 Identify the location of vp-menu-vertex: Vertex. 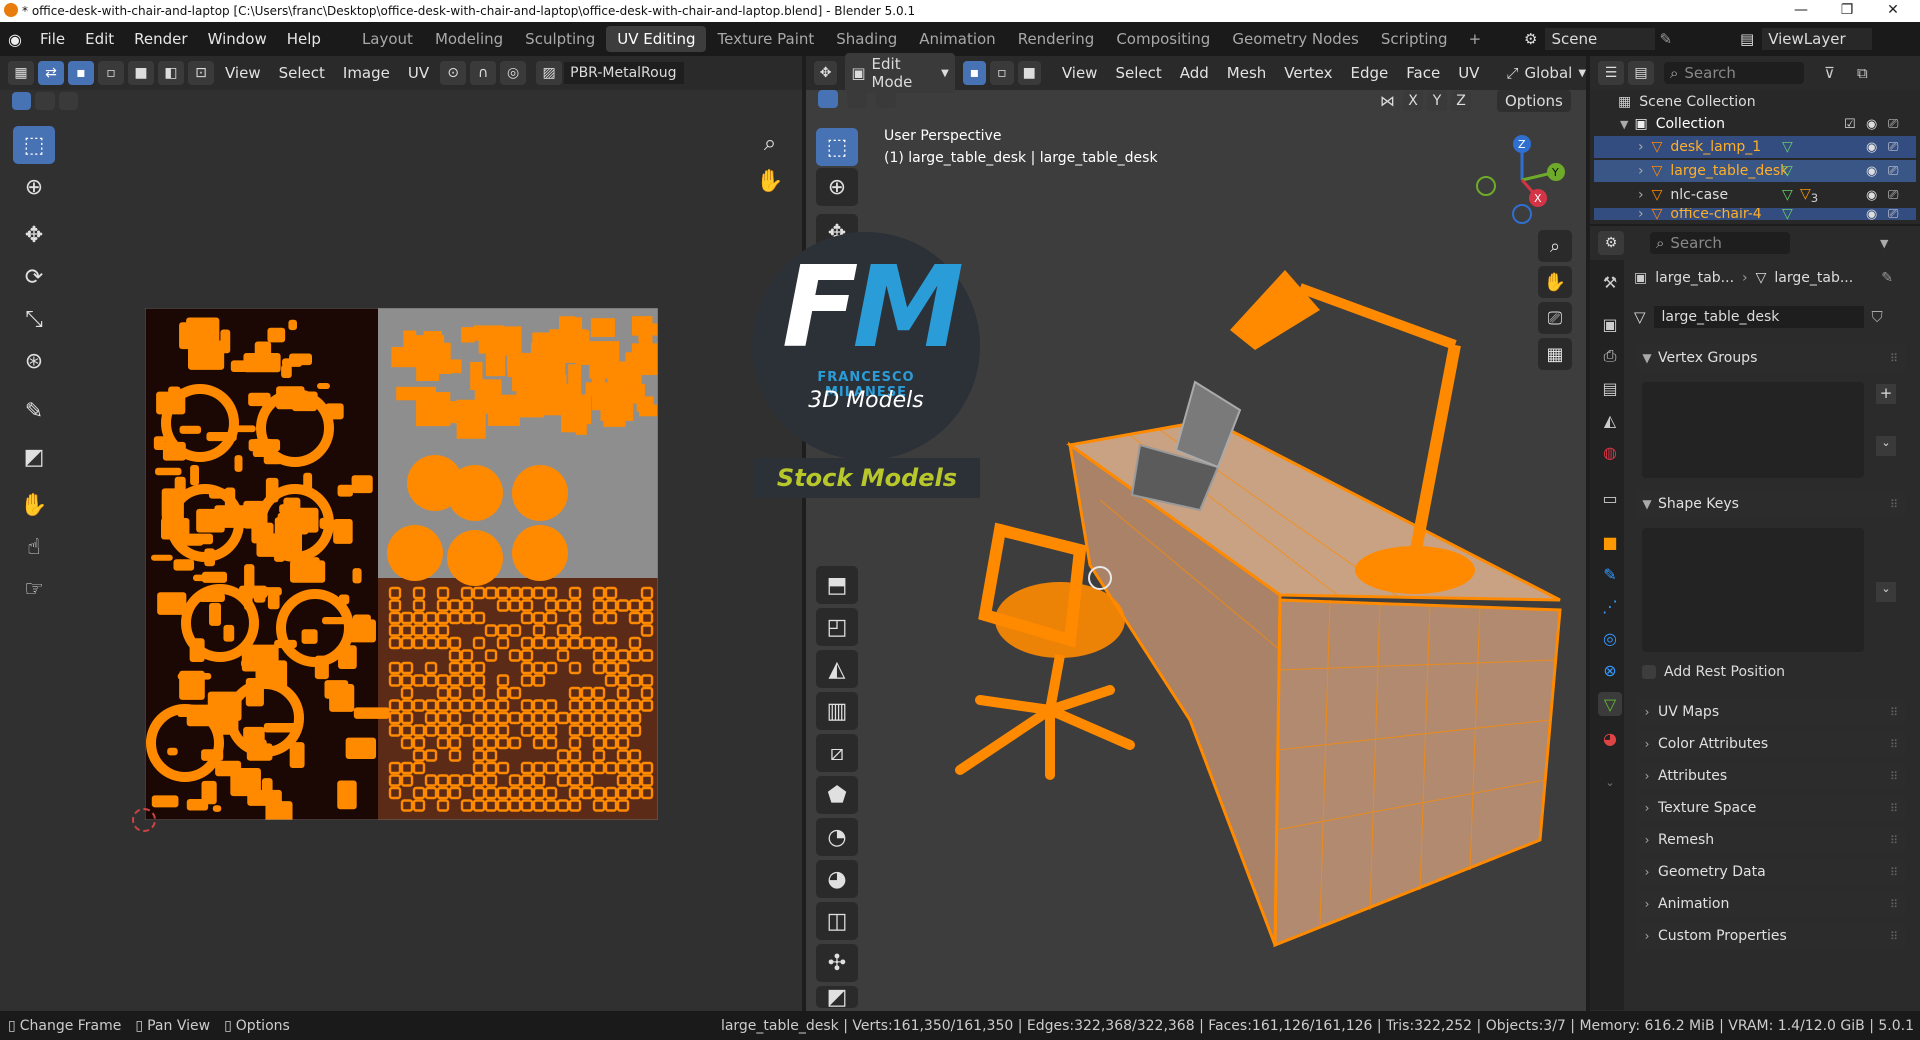
(1308, 73).